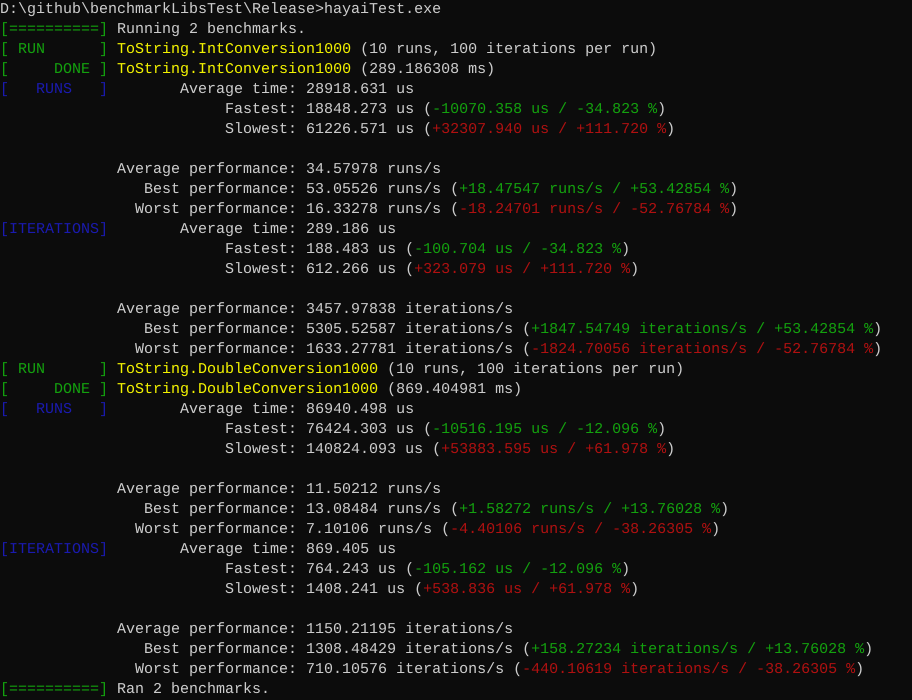  I want to click on improvement-value: +18.47547 runs/s / +53.42854 %, so click(594, 190).